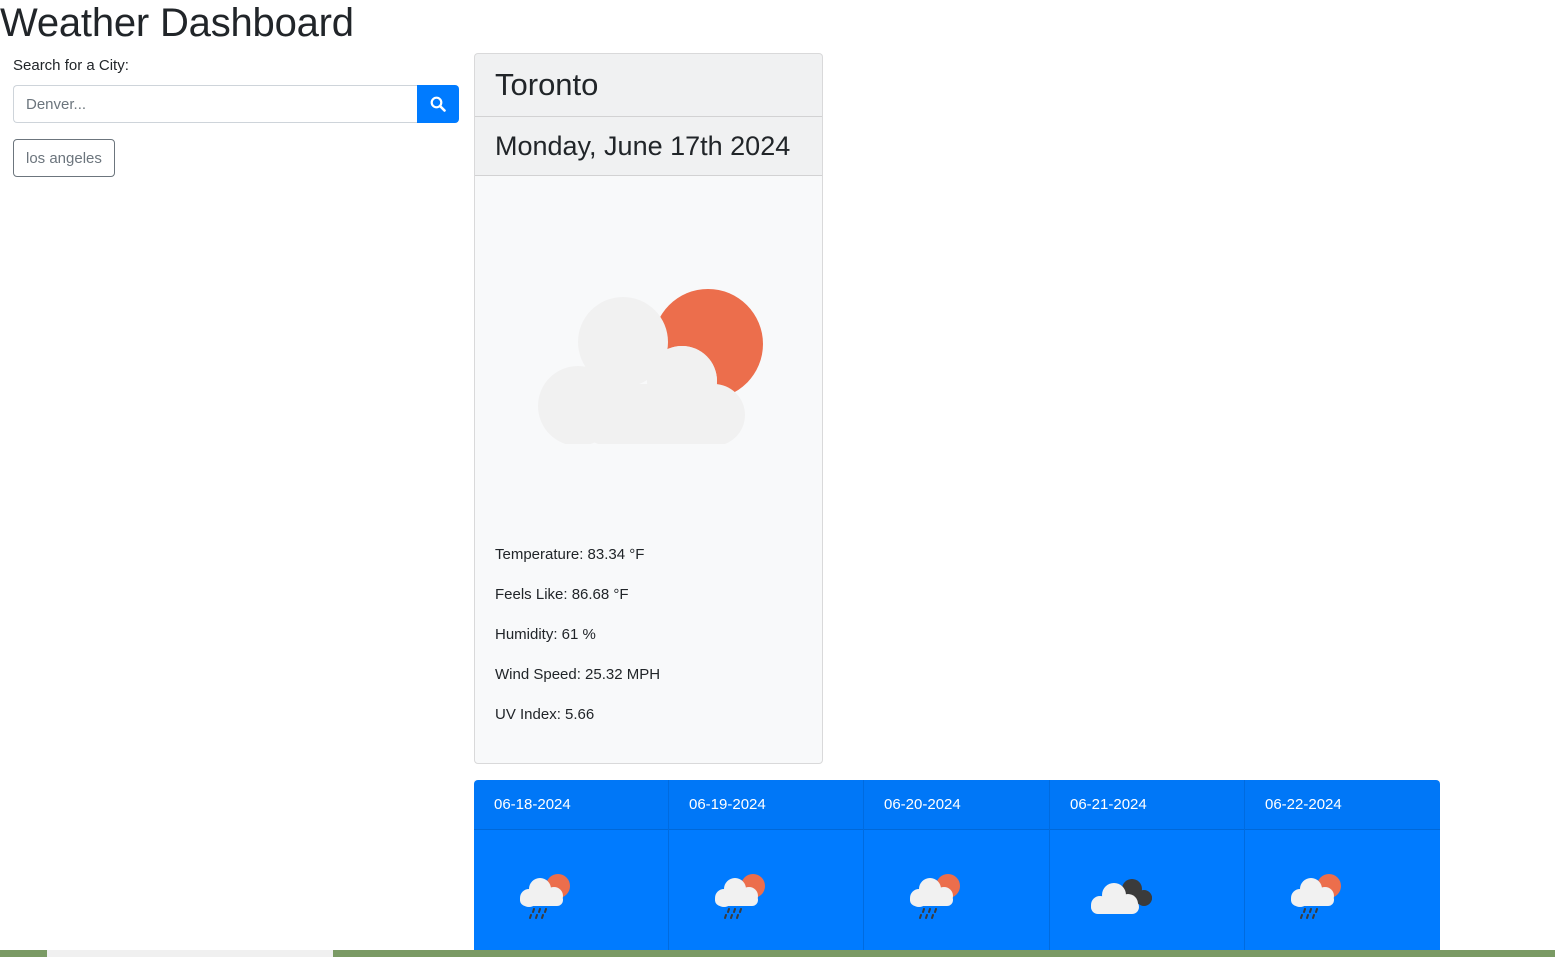 This screenshot has width=1555, height=957. What do you see at coordinates (570, 554) in the screenshot?
I see `temperature-text: Temperature: 83.34 °F` at bounding box center [570, 554].